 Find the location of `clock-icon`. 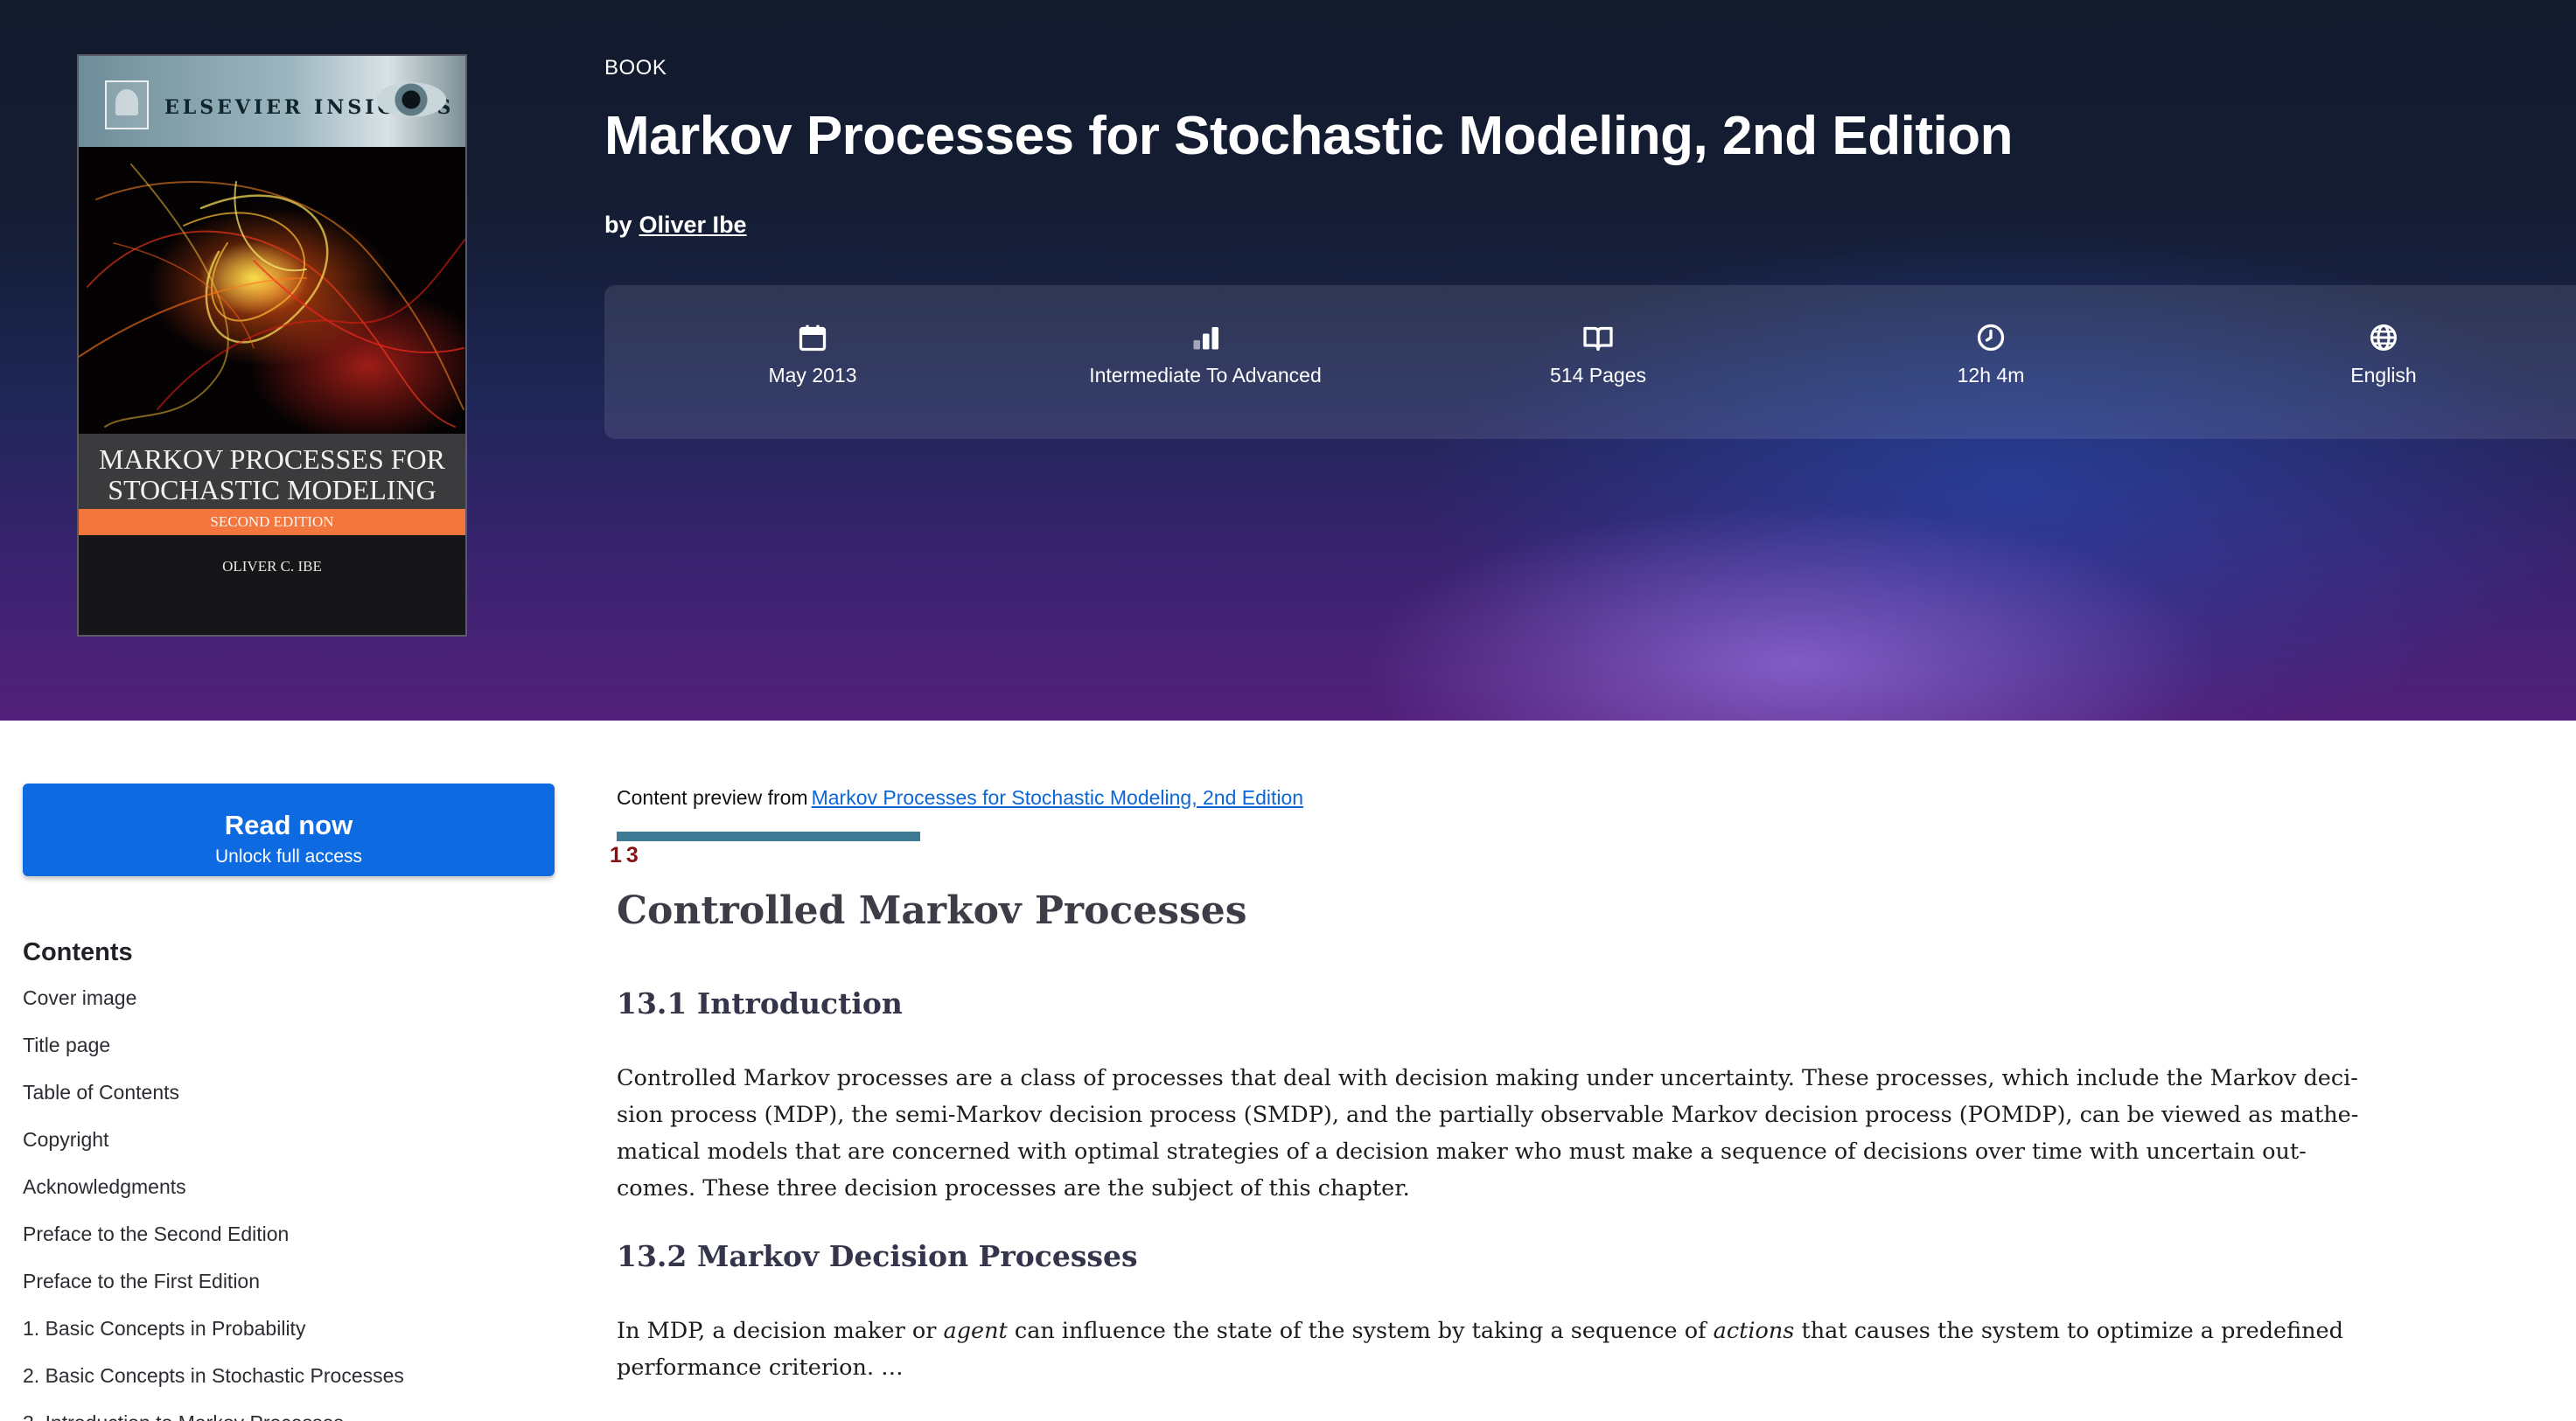

clock-icon is located at coordinates (1991, 337).